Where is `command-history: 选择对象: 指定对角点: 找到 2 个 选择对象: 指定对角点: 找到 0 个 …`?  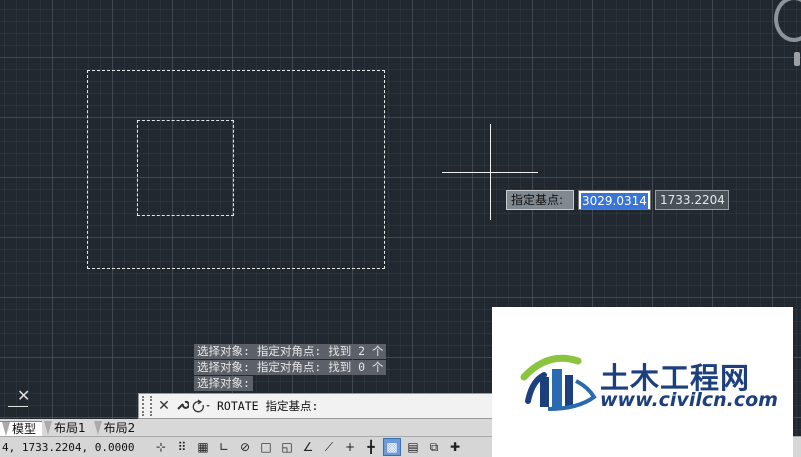
command-history: 选择对象: 指定对角点: 找到 2 个 选择对象: 指定对角点: 找到 0 个 … is located at coordinates (290, 368).